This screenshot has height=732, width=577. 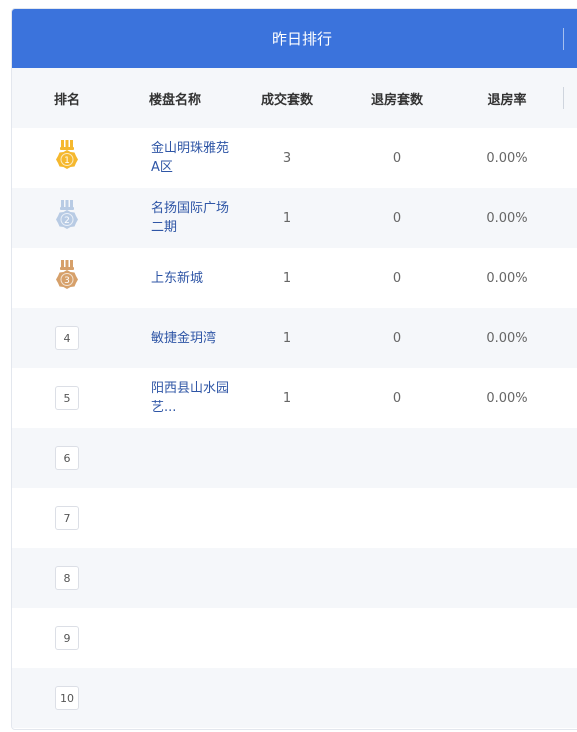 What do you see at coordinates (294, 398) in the screenshot?
I see `table-row: 5 阳西县山水园艺... 1 0 0.00%` at bounding box center [294, 398].